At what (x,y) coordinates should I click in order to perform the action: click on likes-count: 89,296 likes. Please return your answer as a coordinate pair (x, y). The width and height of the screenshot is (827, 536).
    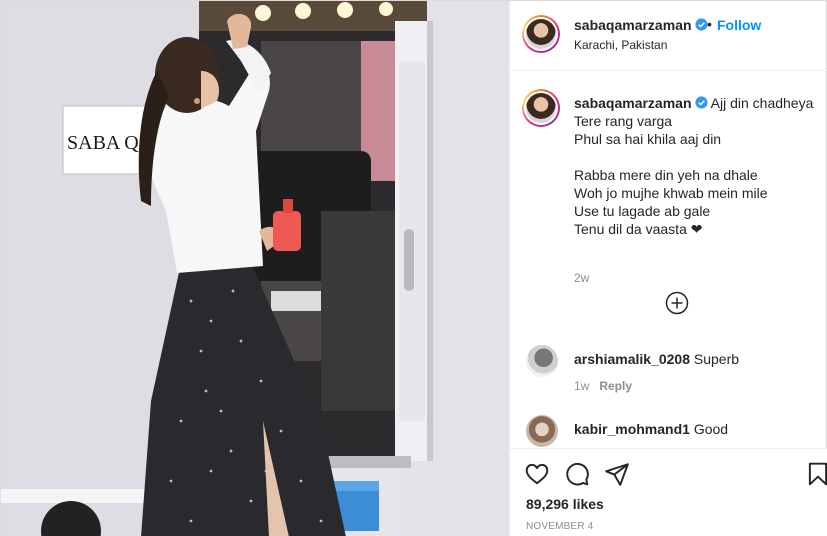
    Looking at the image, I should click on (565, 504).